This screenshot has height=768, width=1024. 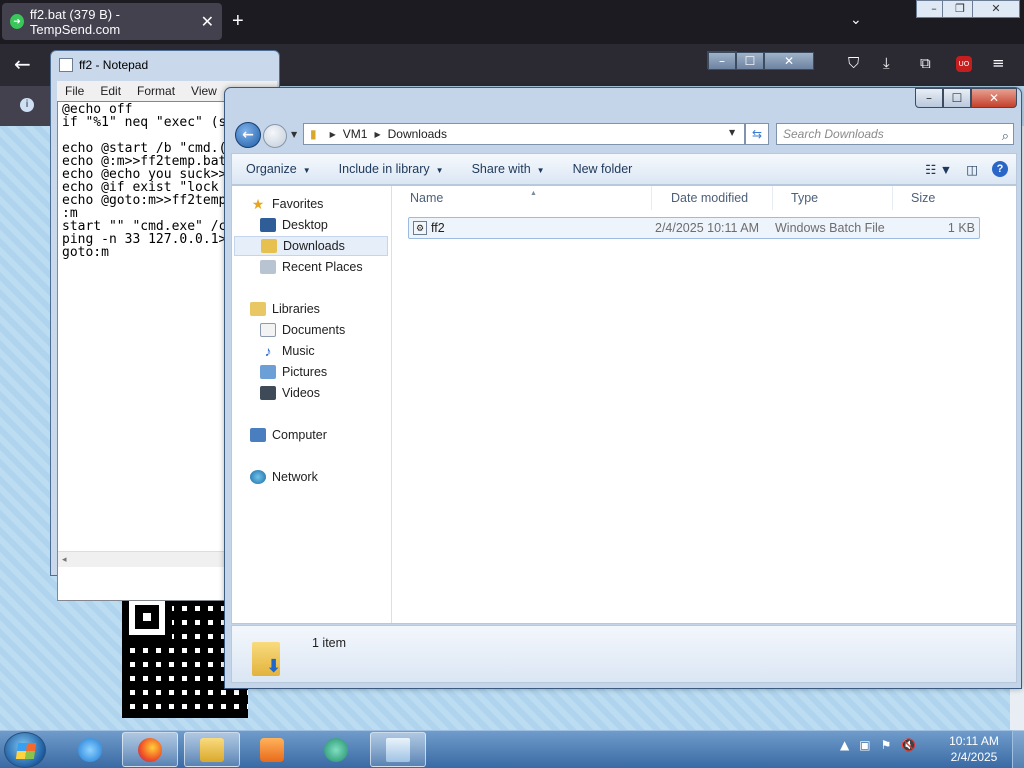 I want to click on documents-icon, so click(x=268, y=330).